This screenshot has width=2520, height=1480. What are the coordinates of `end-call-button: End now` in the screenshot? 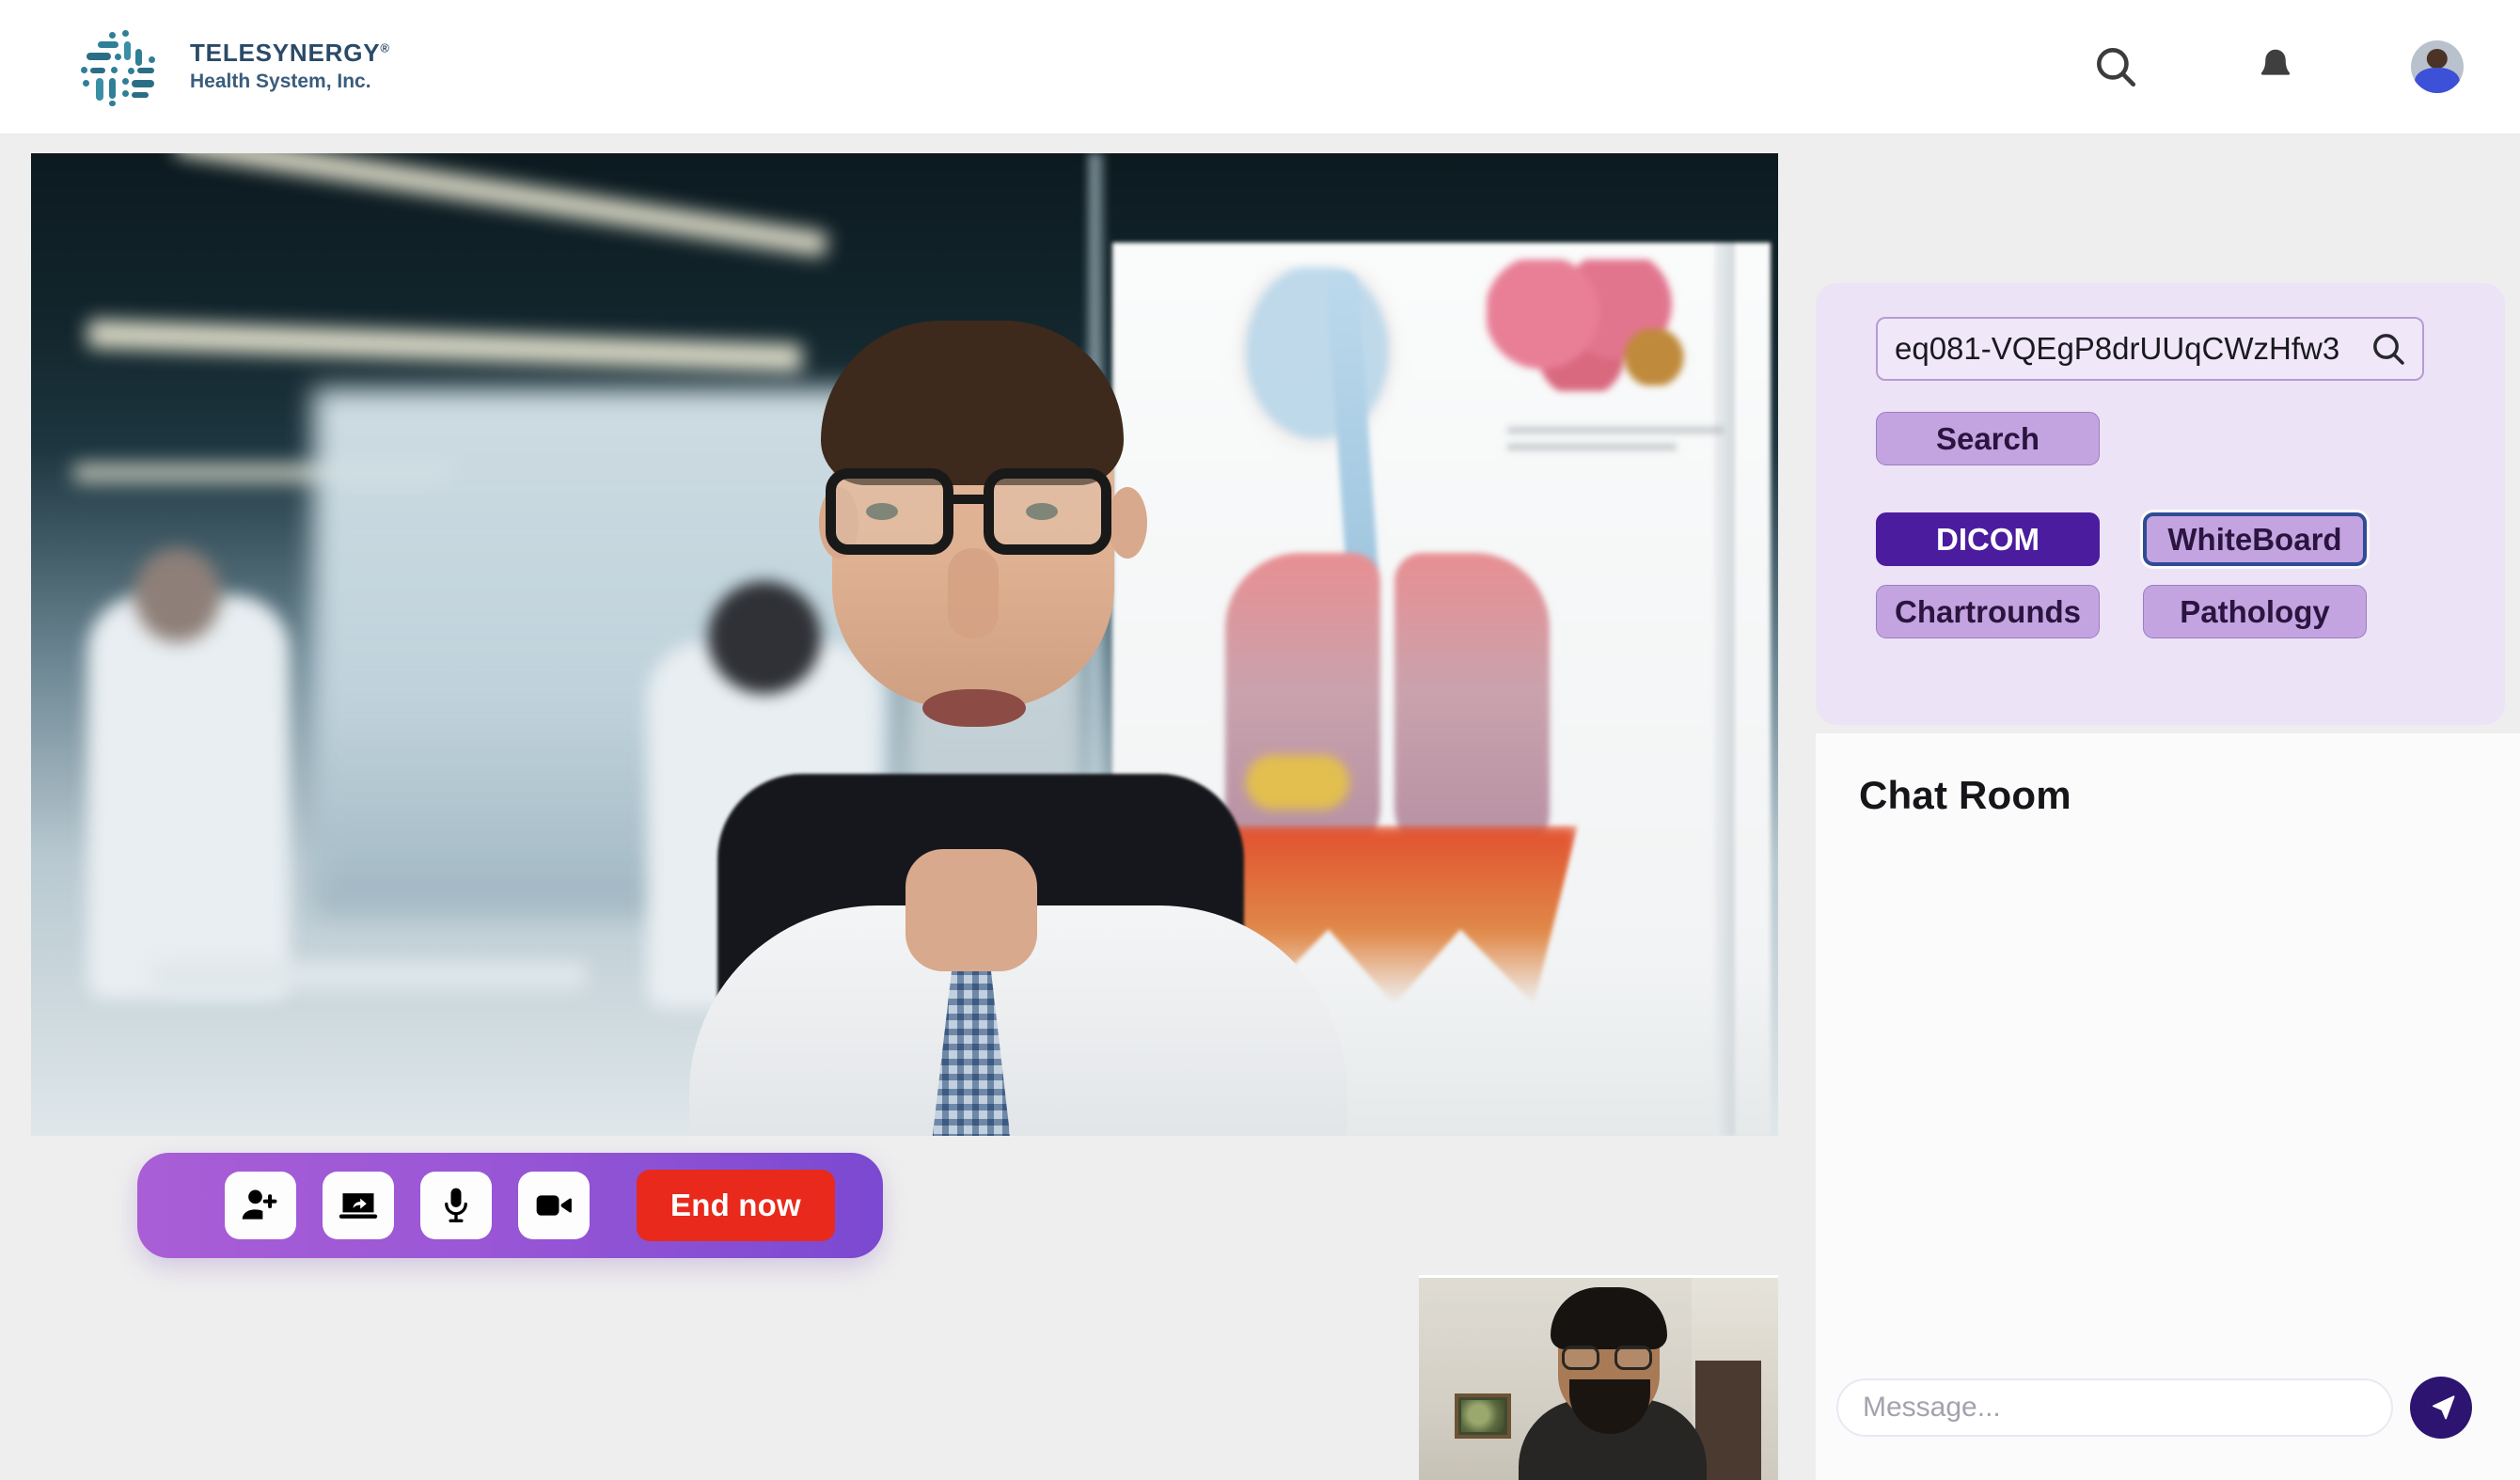 It's located at (736, 1205).